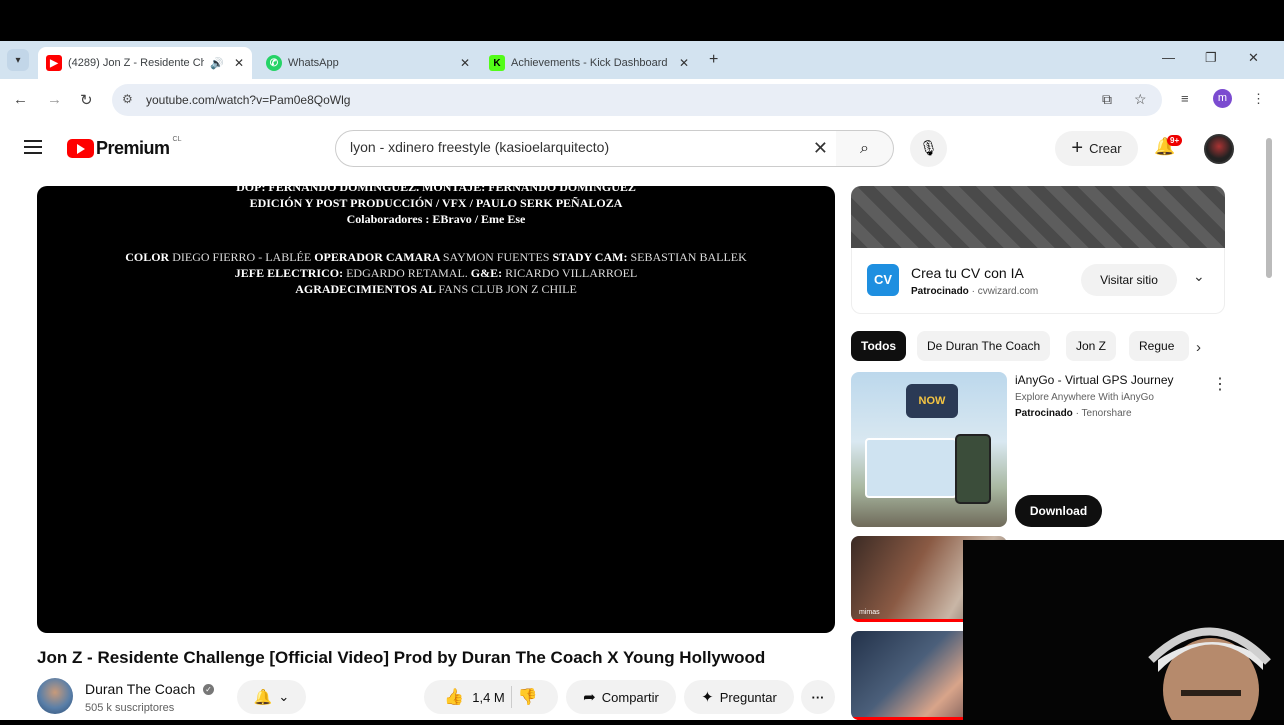 This screenshot has height=725, width=1284. I want to click on more-actions-button: ···, so click(818, 697).